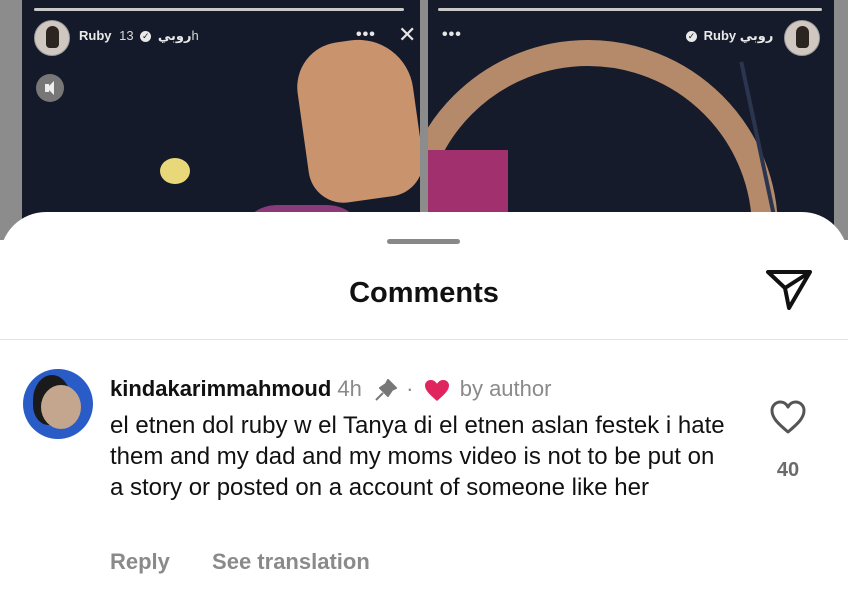 The width and height of the screenshot is (848, 594). I want to click on story-image-object, so click(175, 171).